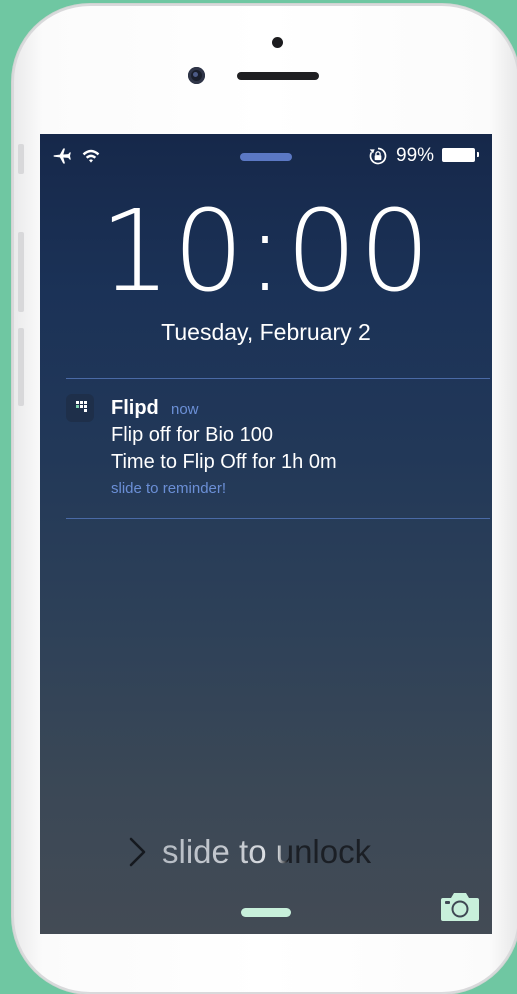 This screenshot has height=994, width=517. I want to click on slide-to-unlock: slide to unlock, so click(278, 852).